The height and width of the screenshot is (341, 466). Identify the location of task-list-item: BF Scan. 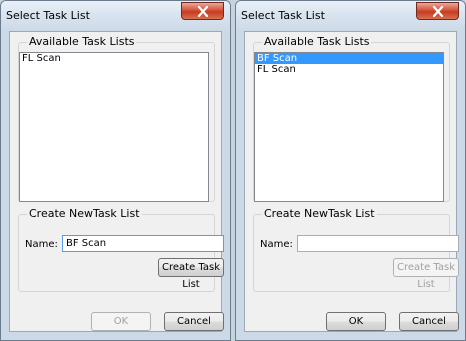
(349, 58).